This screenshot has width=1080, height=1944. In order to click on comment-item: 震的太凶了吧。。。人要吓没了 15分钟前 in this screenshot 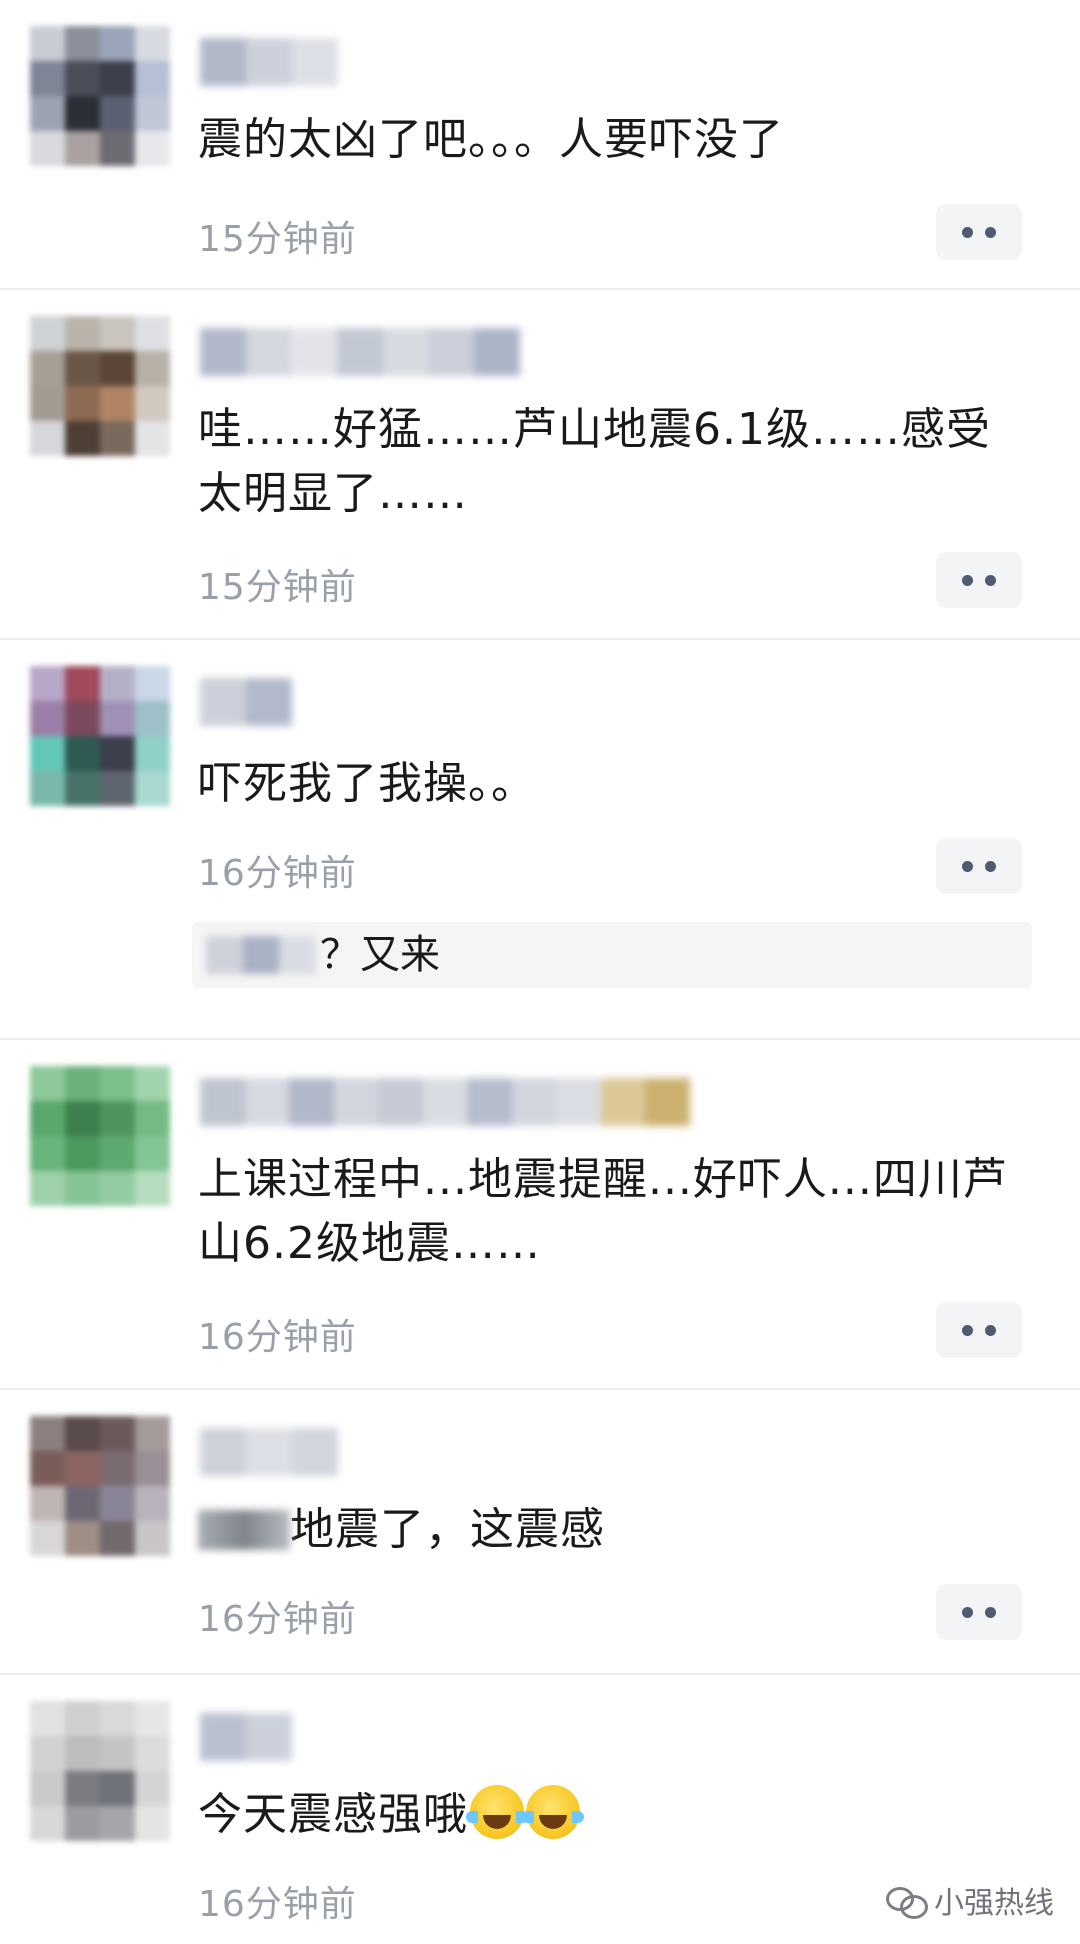, I will do `click(540, 145)`.